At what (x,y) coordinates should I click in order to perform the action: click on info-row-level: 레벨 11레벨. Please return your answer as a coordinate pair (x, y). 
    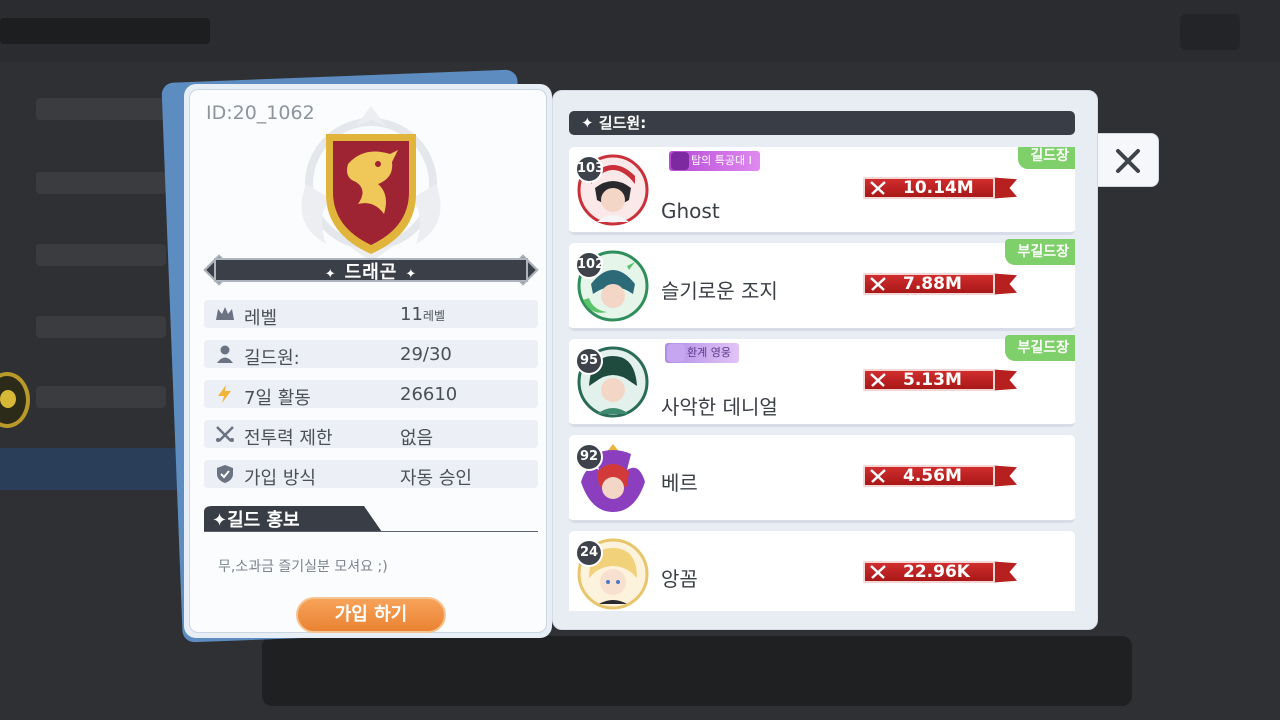
    Looking at the image, I should click on (371, 314).